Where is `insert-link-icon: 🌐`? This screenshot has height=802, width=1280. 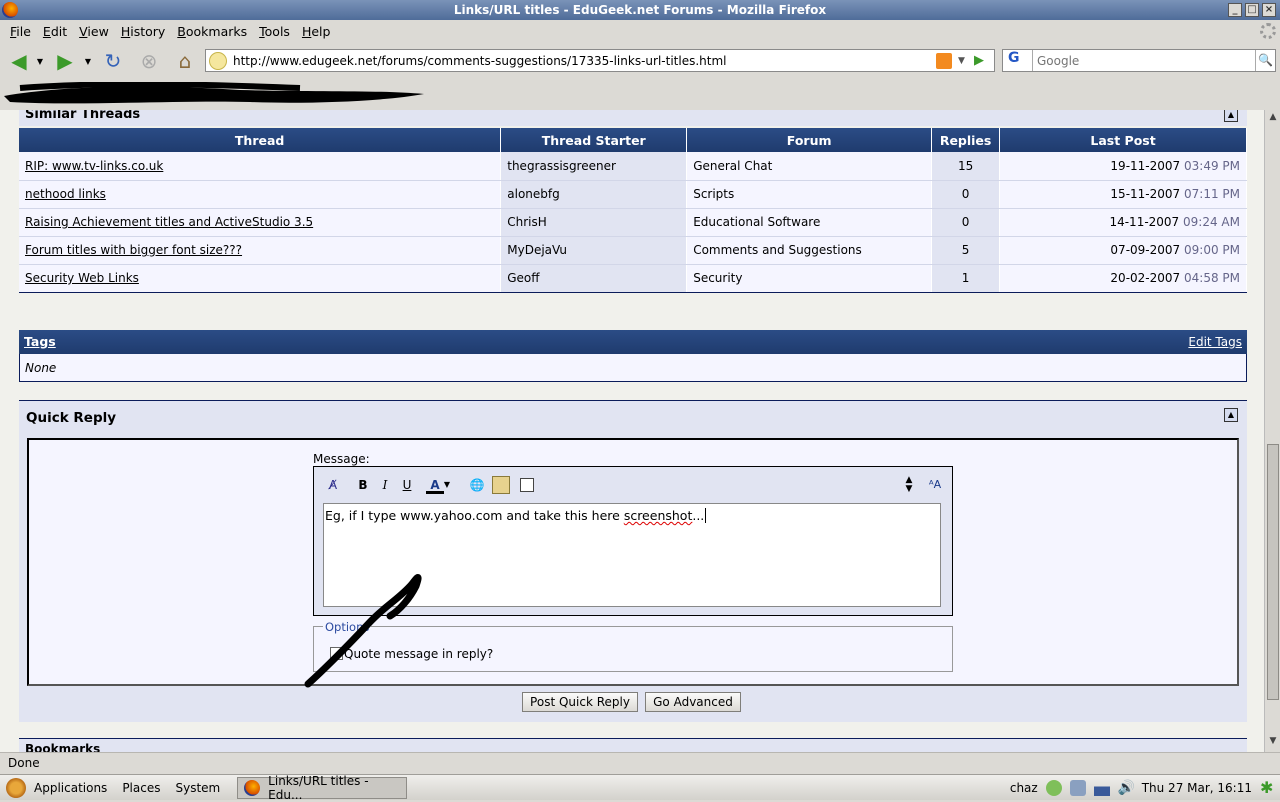
insert-link-icon: 🌐 is located at coordinates (477, 485).